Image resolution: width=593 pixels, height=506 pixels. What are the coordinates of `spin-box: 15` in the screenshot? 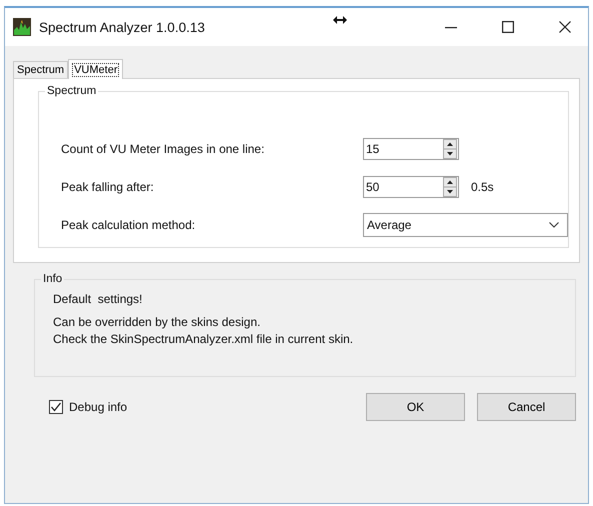 It's located at (411, 149).